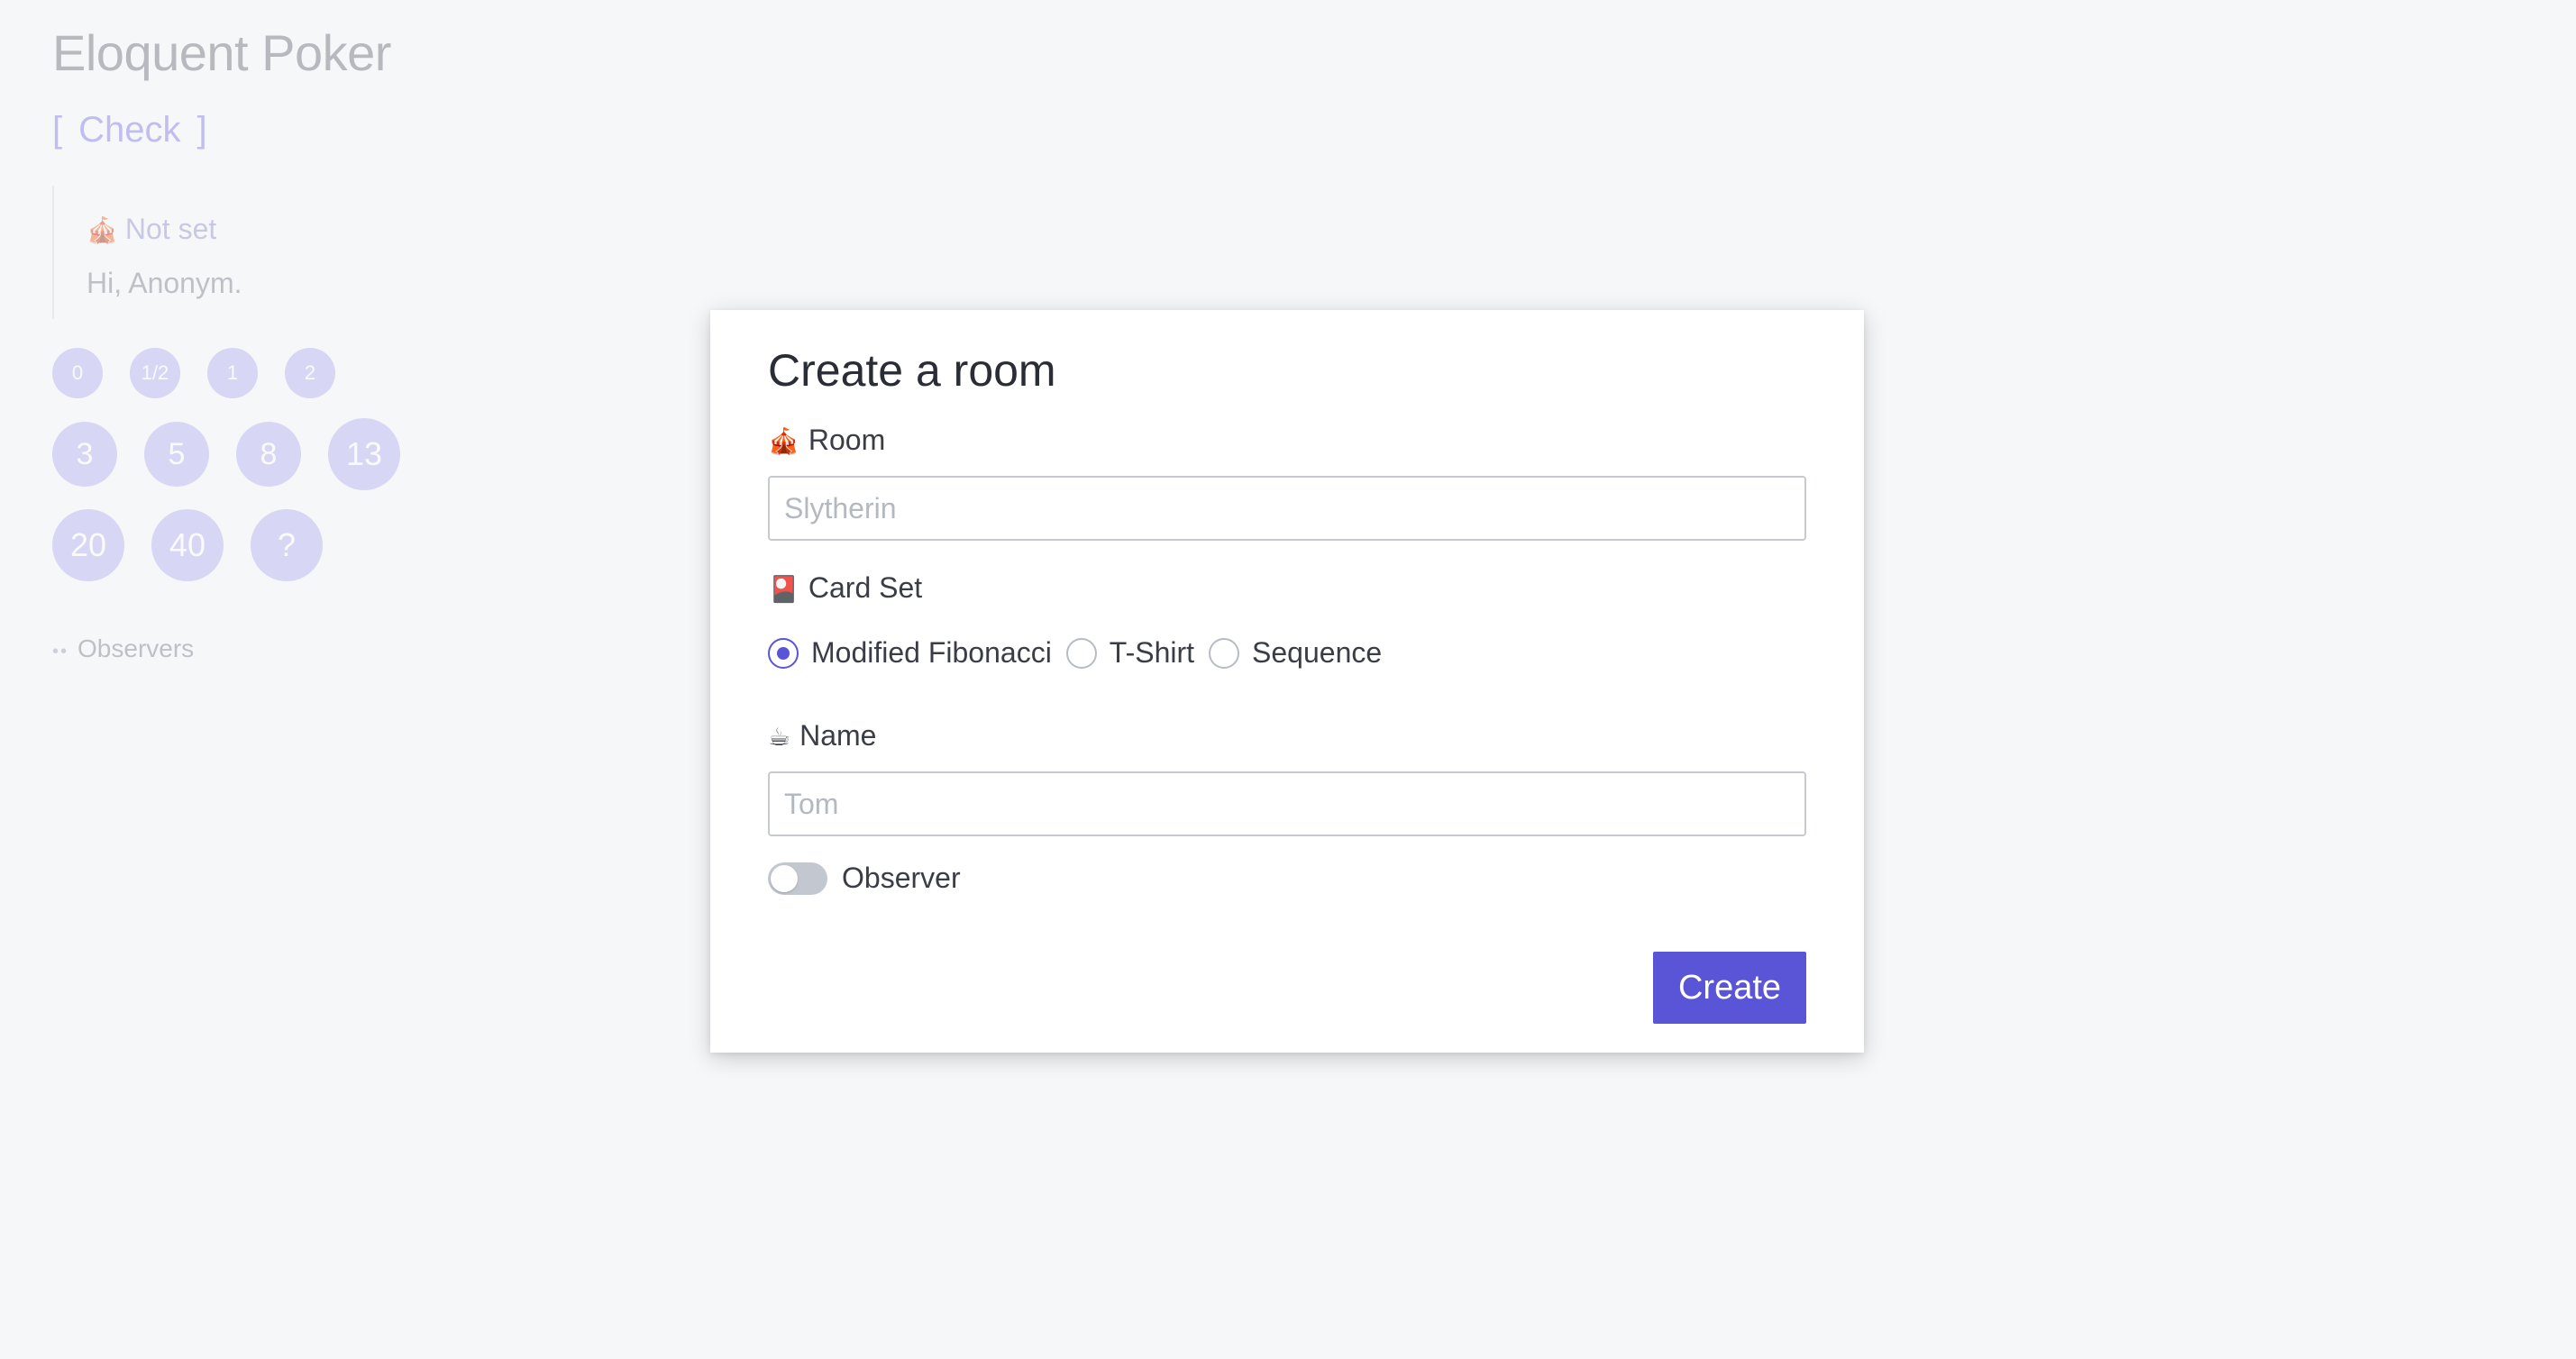 This screenshot has height=1359, width=2576. Describe the element at coordinates (783, 653) in the screenshot. I see `radio-button-checked` at that location.